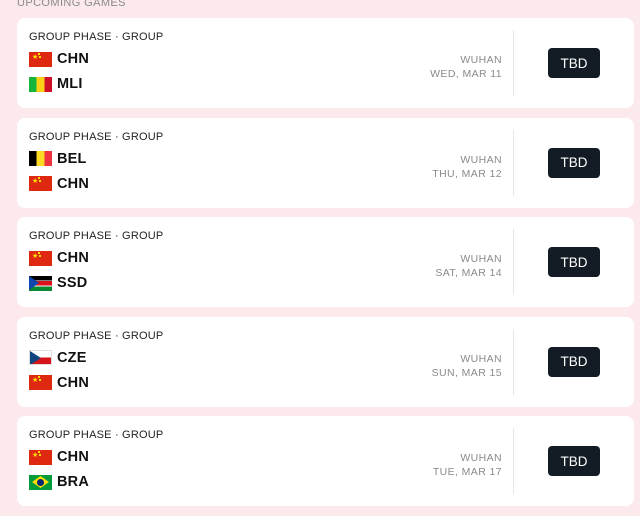 This screenshot has height=516, width=640. Describe the element at coordinates (56, 84) in the screenshot. I see `team-away: MLI` at that location.